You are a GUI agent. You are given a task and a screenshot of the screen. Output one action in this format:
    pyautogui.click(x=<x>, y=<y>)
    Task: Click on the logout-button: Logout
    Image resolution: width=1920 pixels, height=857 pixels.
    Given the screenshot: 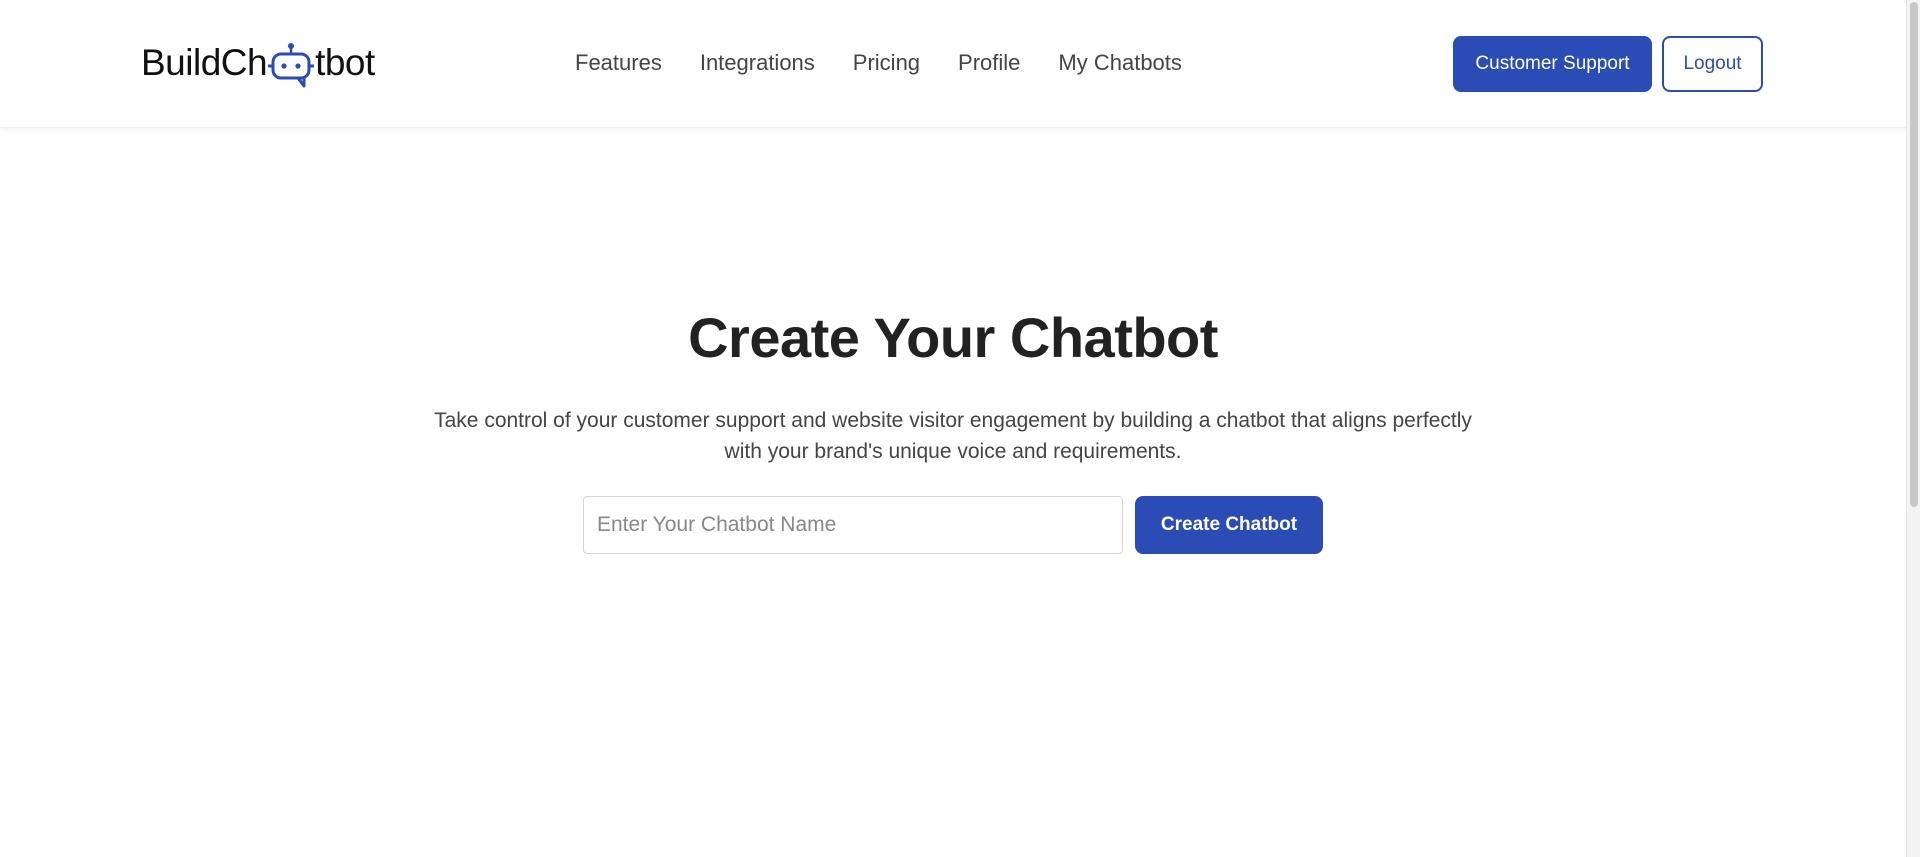 What is the action you would take?
    pyautogui.click(x=1712, y=64)
    